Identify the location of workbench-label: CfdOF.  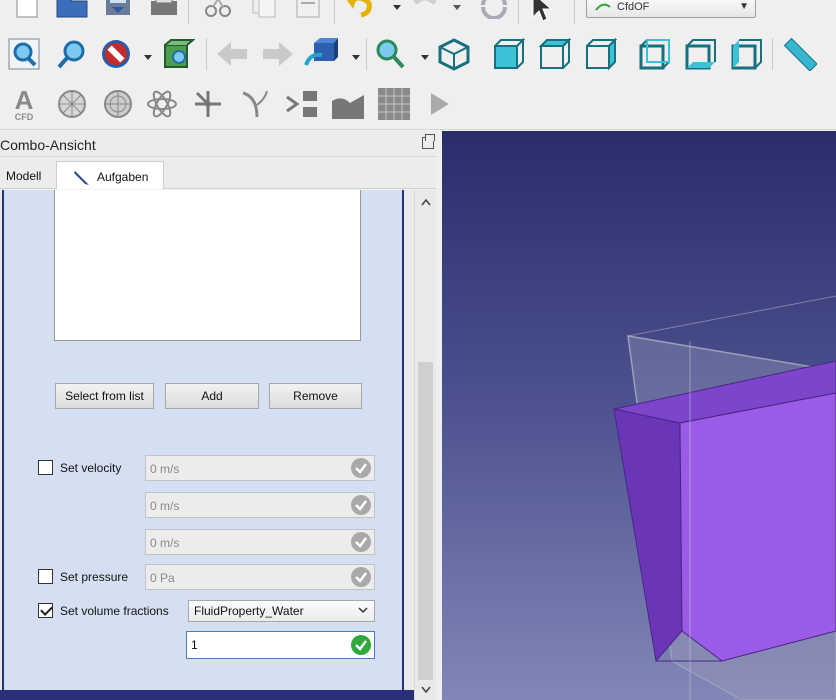
(633, 7).